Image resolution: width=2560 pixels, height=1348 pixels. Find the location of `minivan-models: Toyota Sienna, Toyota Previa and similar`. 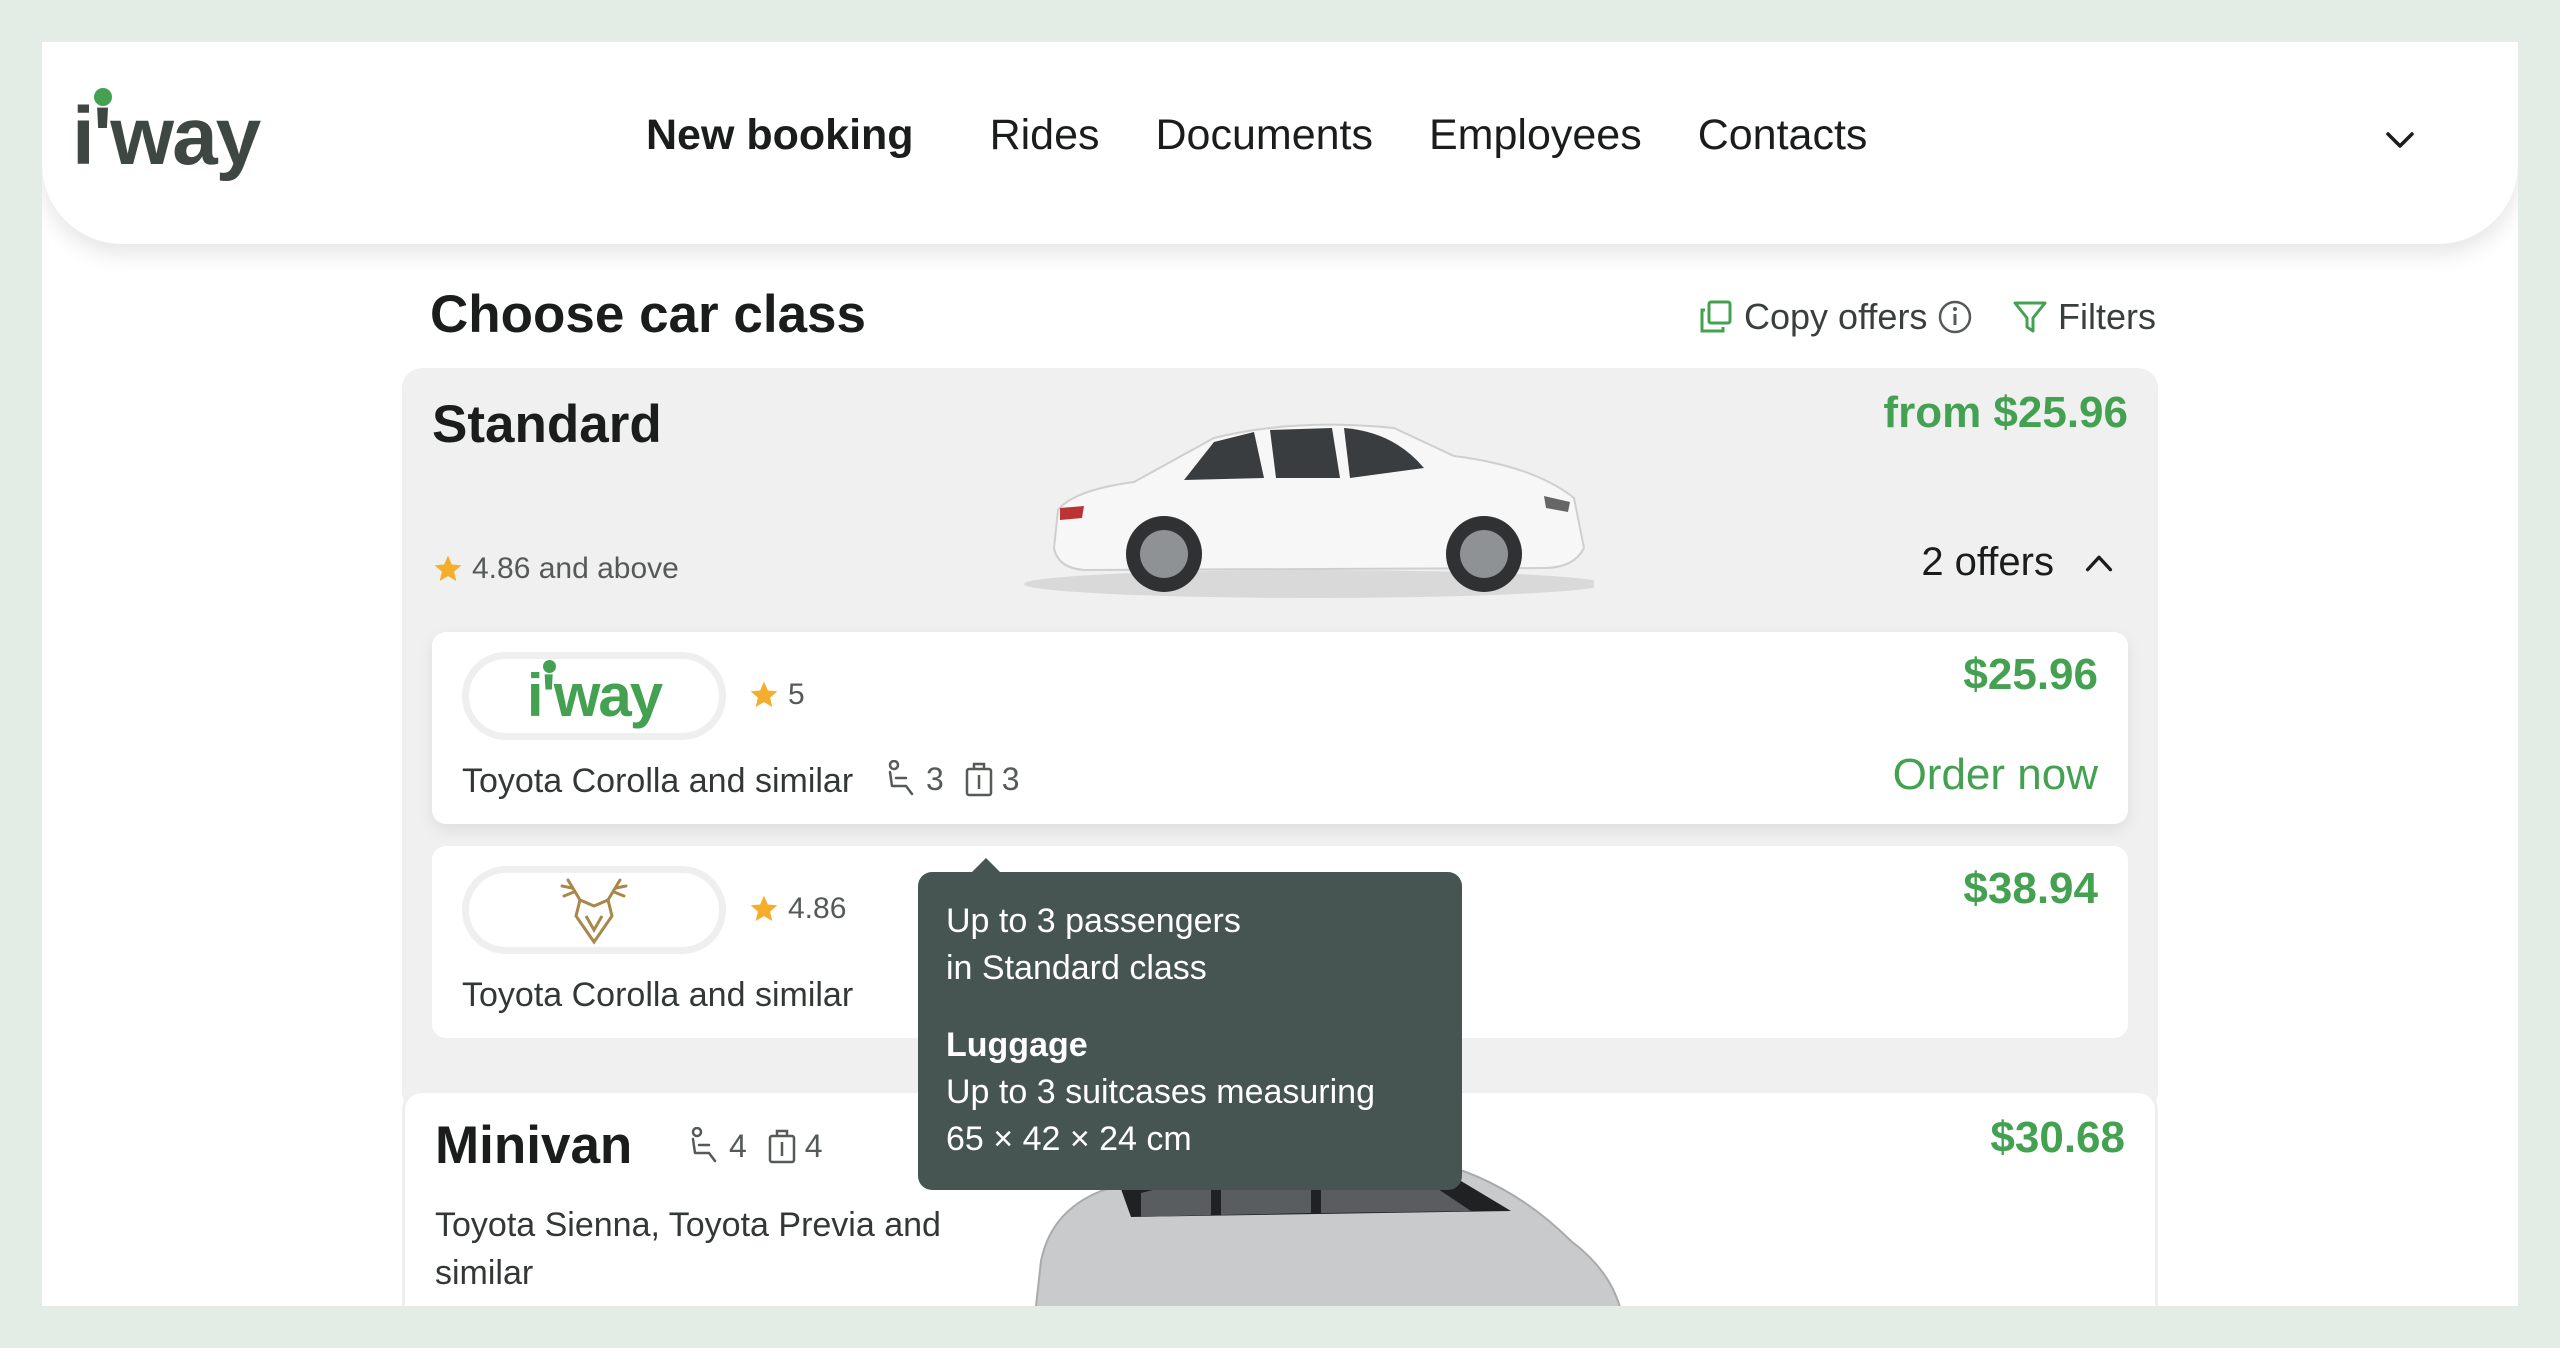

minivan-models: Toyota Sienna, Toyota Previa and similar is located at coordinates (688, 1249).